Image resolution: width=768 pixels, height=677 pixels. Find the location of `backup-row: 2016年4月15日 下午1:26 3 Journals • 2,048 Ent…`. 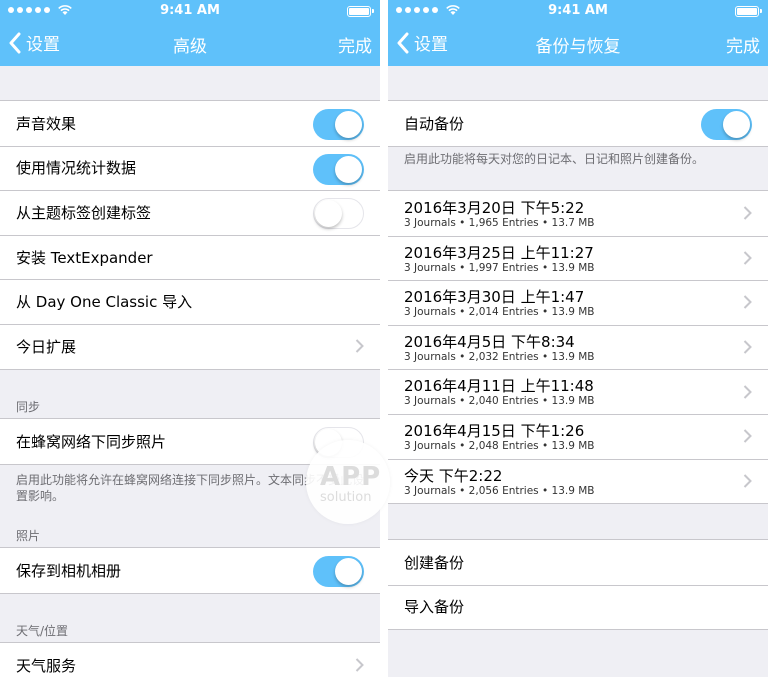

backup-row: 2016年4月15日 下午1:26 3 Journals • 2,048 Ent… is located at coordinates (578, 436).